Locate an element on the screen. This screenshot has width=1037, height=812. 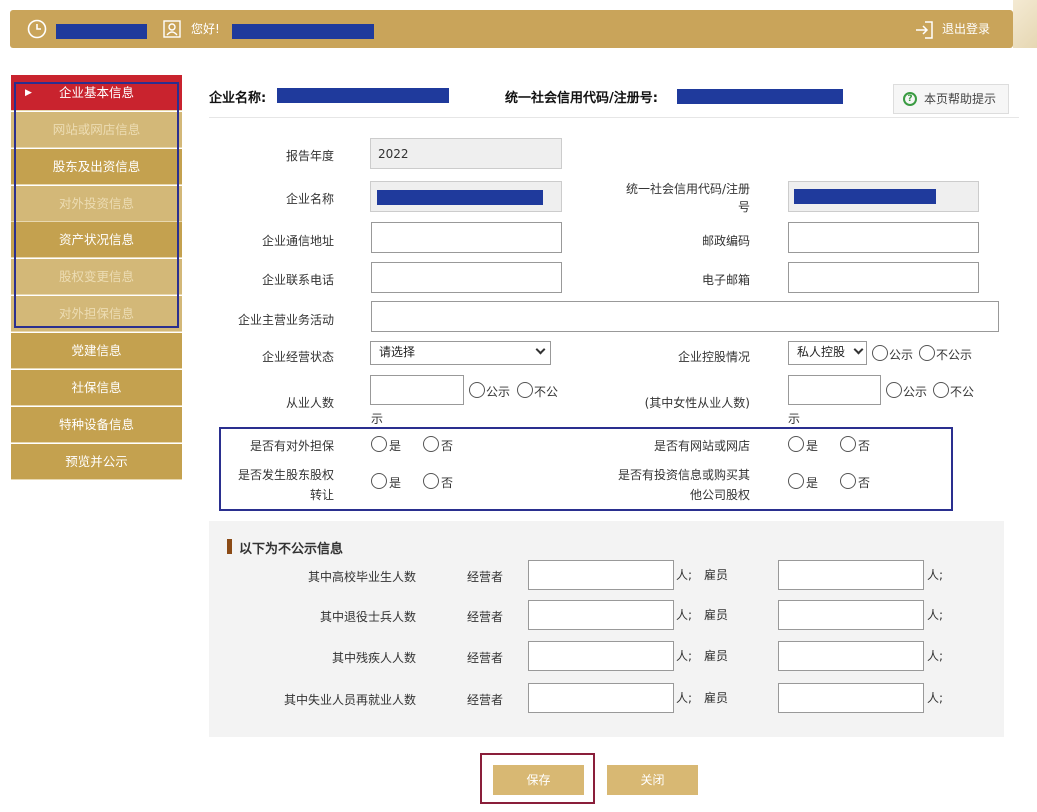
holding-not-public-radio is located at coordinates (927, 353).